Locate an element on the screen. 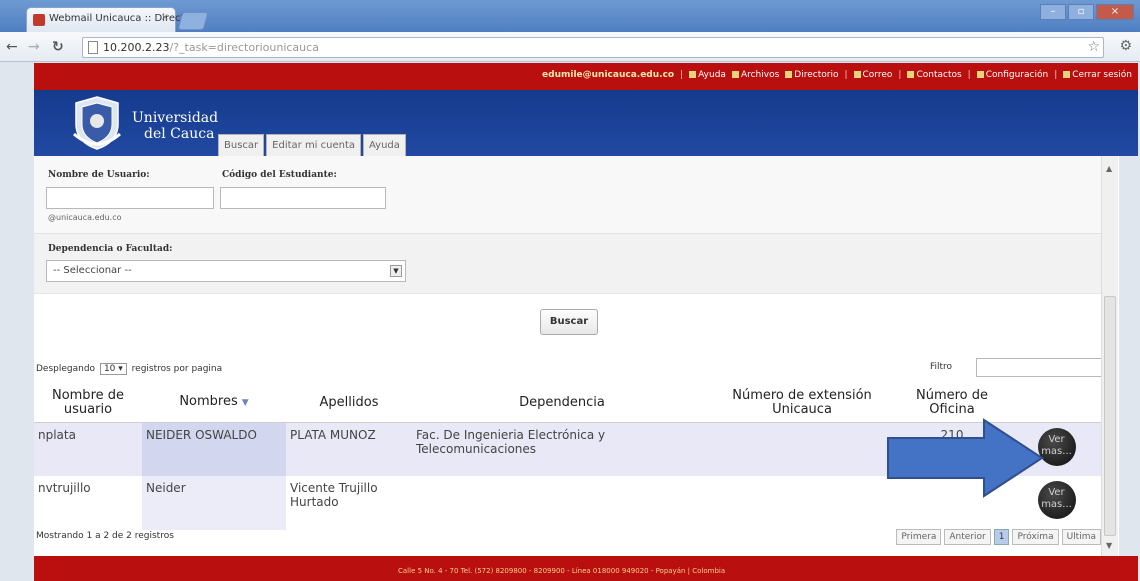 This screenshot has height=581, width=1140. student-code-label: Código del Estudiante: is located at coordinates (279, 175).